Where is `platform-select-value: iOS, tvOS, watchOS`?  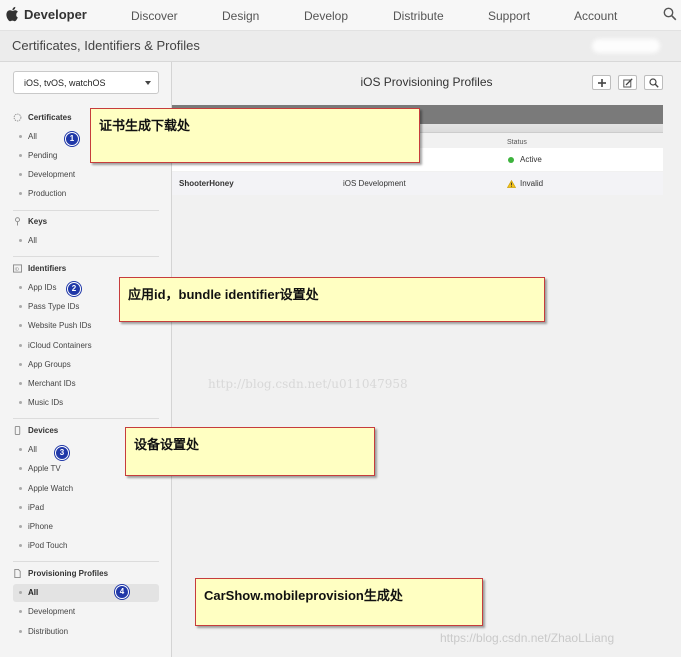
platform-select-value: iOS, tvOS, watchOS is located at coordinates (65, 83).